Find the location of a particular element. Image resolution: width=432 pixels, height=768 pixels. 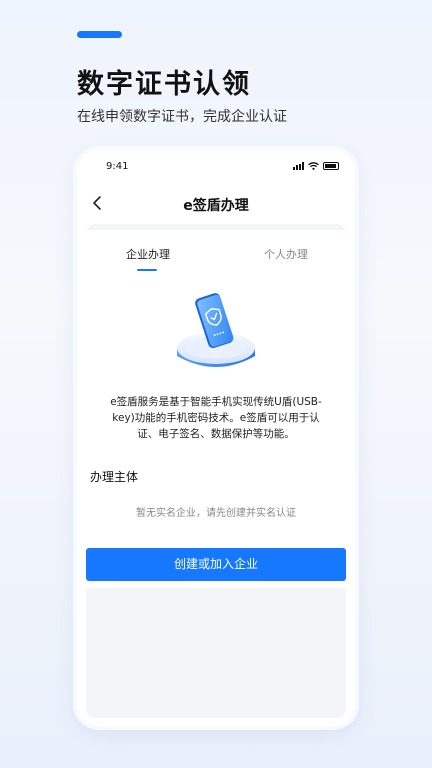

wifi-icon is located at coordinates (313, 166).